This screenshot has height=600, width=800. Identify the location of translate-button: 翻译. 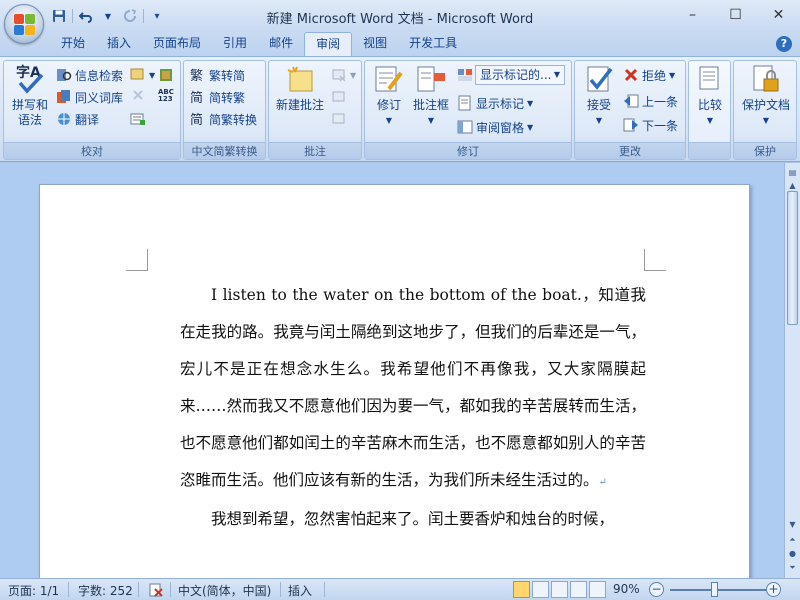
(77, 119).